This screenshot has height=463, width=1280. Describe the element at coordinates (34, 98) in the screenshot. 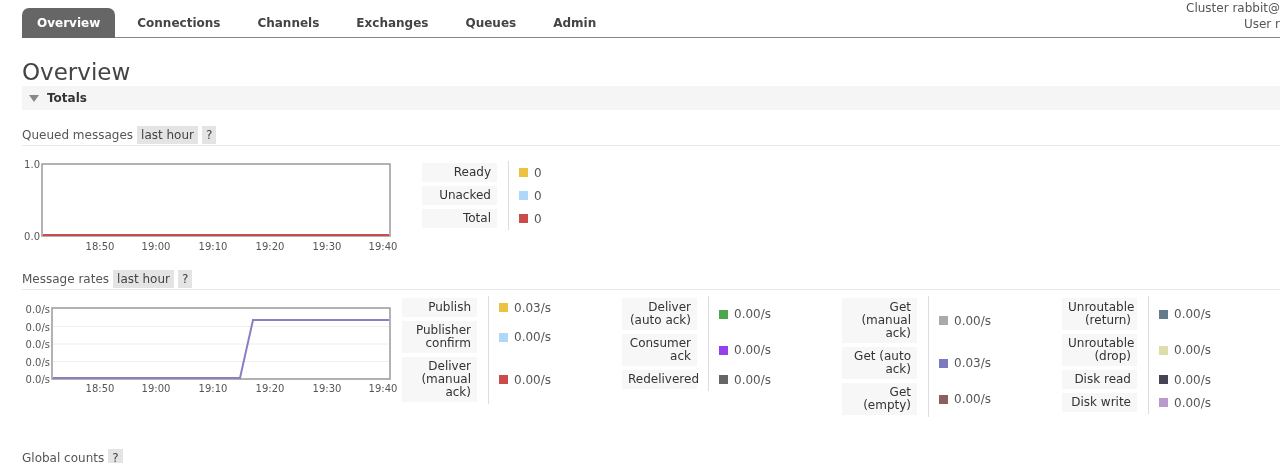

I see `caret-down-icon` at that location.